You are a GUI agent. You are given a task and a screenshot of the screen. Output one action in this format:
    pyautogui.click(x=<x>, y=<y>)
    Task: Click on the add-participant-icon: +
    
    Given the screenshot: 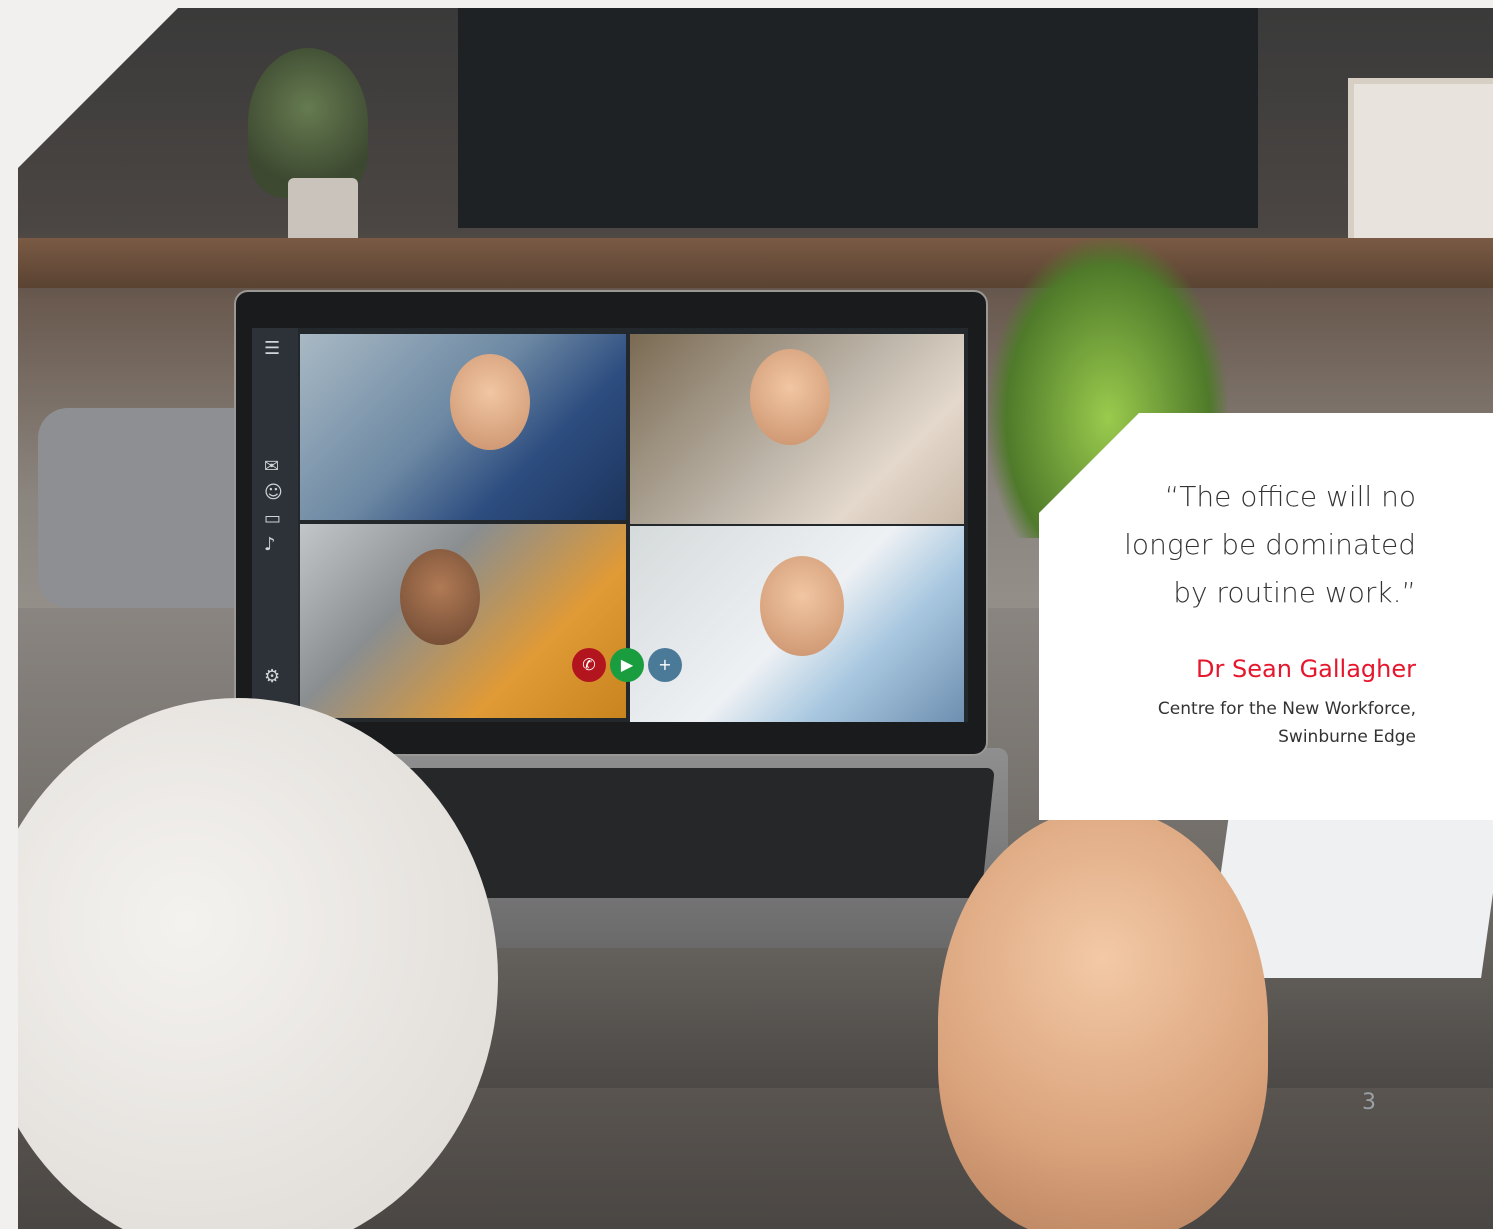 What is the action you would take?
    pyautogui.click(x=665, y=665)
    